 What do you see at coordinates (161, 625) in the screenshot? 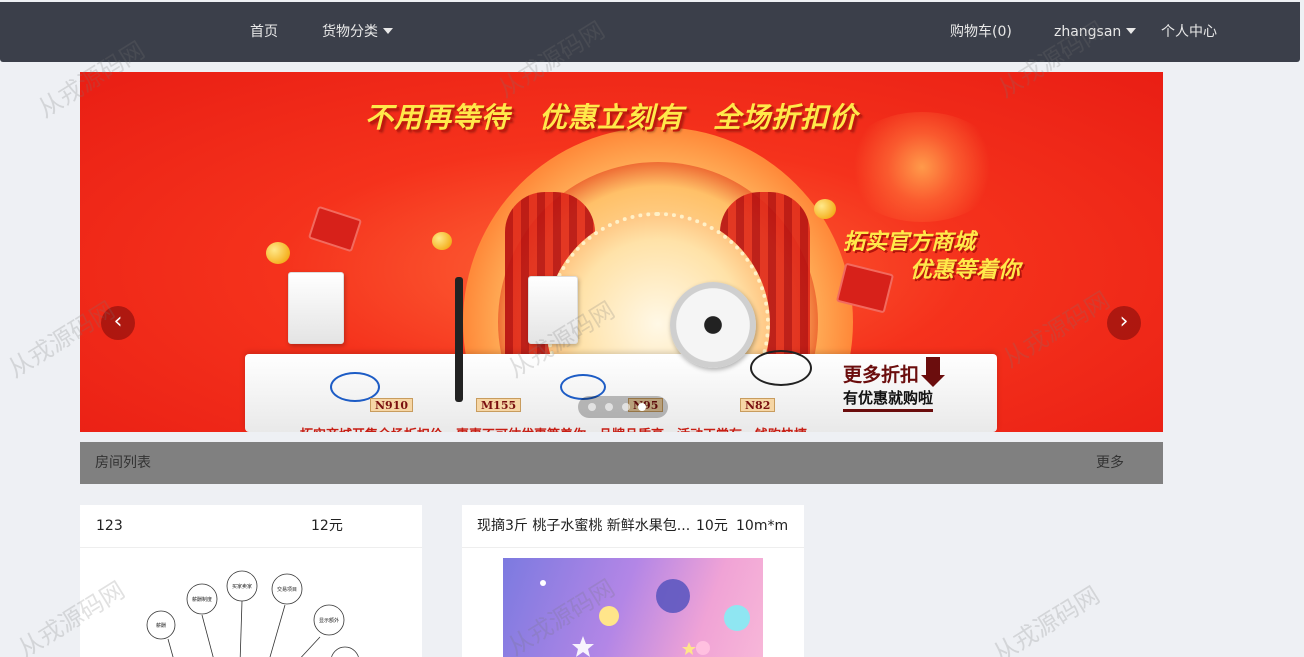
I see `mindmap-node: 薪酬` at bounding box center [161, 625].